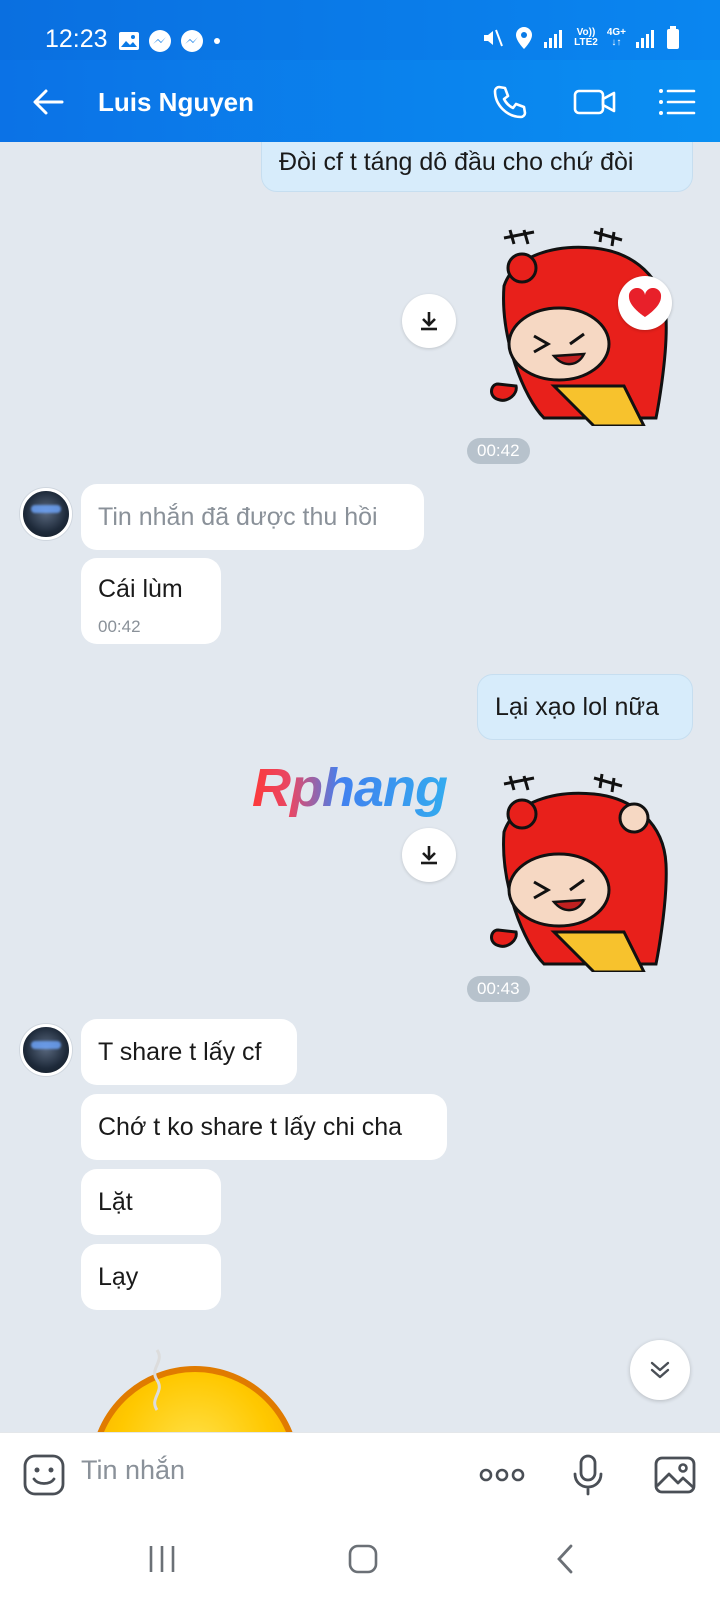 The image size is (720, 1600). What do you see at coordinates (566, 1559) in the screenshot?
I see `back-icon` at bounding box center [566, 1559].